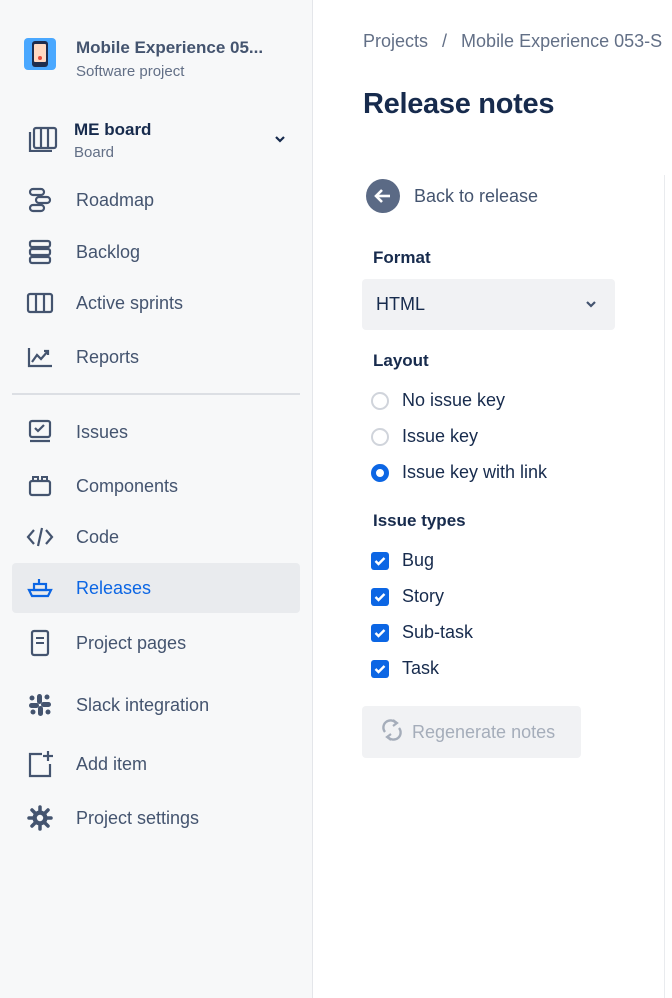  Describe the element at coordinates (419, 520) in the screenshot. I see `issue-types-label: Issue types` at that location.